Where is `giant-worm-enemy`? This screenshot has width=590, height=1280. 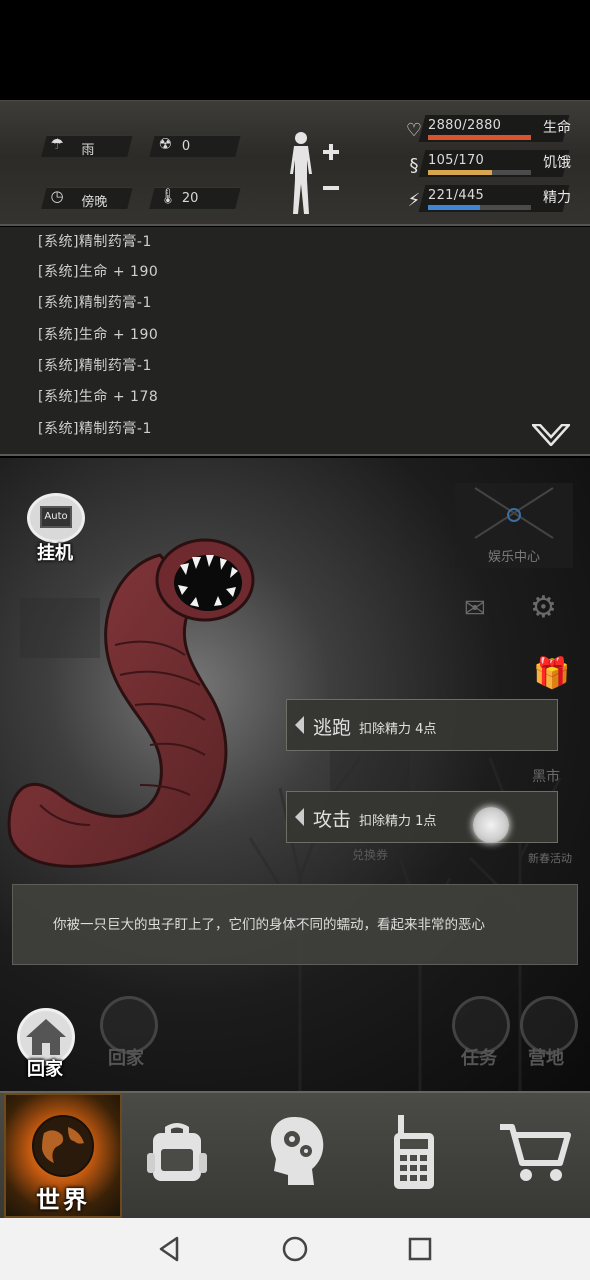 giant-worm-enemy is located at coordinates (135, 705).